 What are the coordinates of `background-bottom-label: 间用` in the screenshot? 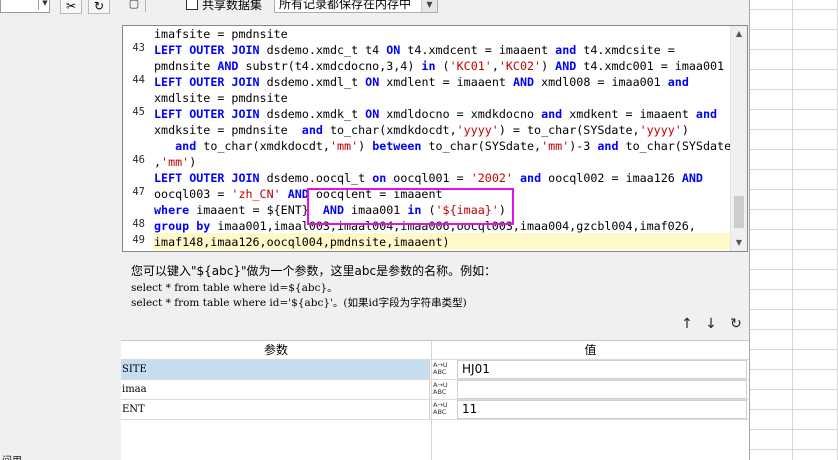 It's located at (12, 456).